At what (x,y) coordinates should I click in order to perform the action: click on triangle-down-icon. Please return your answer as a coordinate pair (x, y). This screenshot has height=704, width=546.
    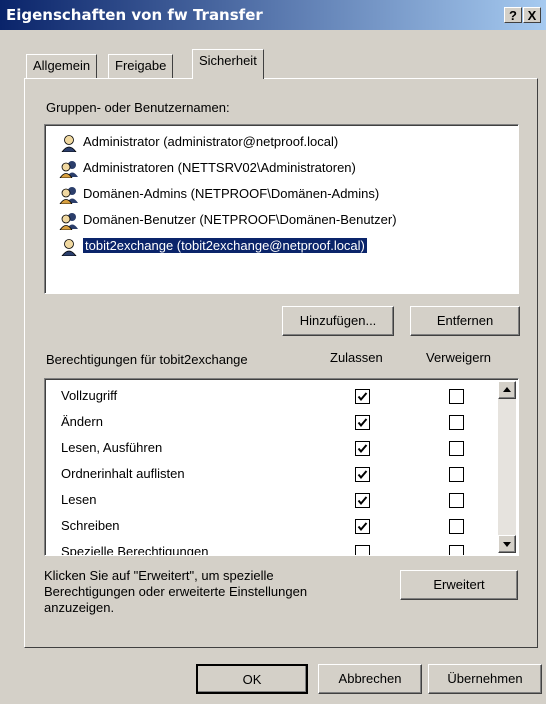
    Looking at the image, I should click on (507, 544).